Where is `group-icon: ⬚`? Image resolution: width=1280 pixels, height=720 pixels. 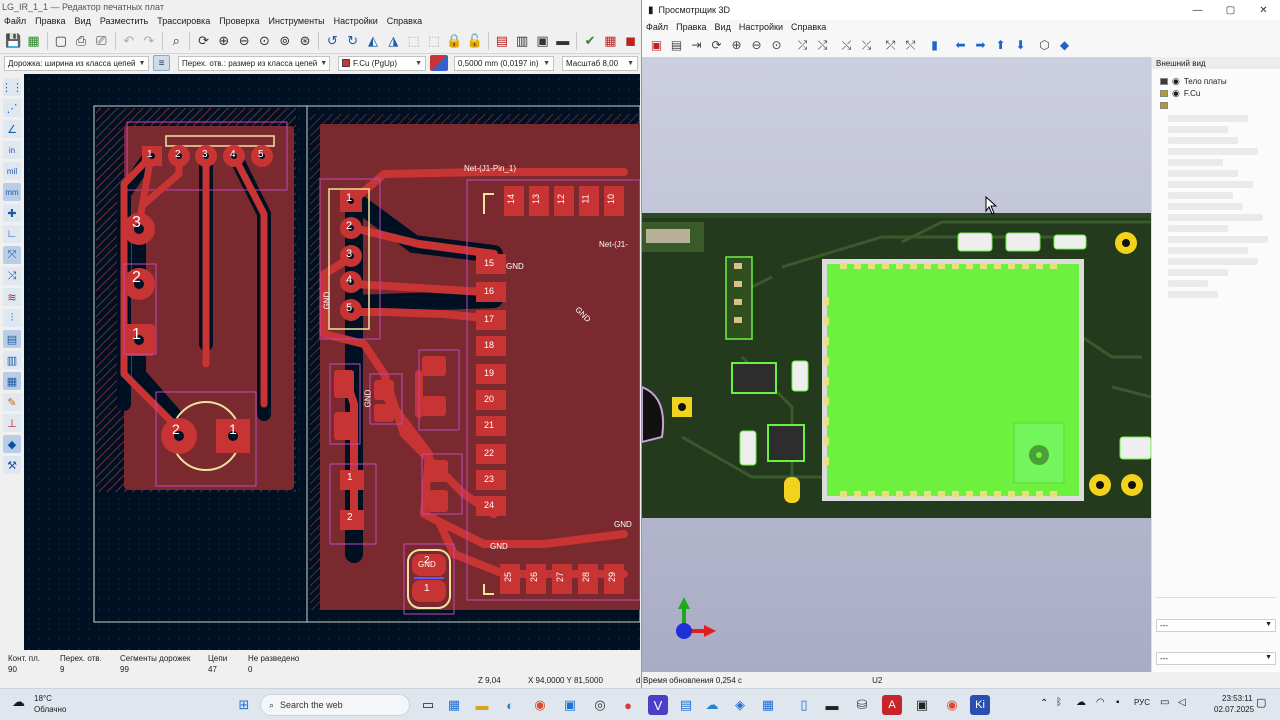
group-icon: ⬚ is located at coordinates (413, 40).